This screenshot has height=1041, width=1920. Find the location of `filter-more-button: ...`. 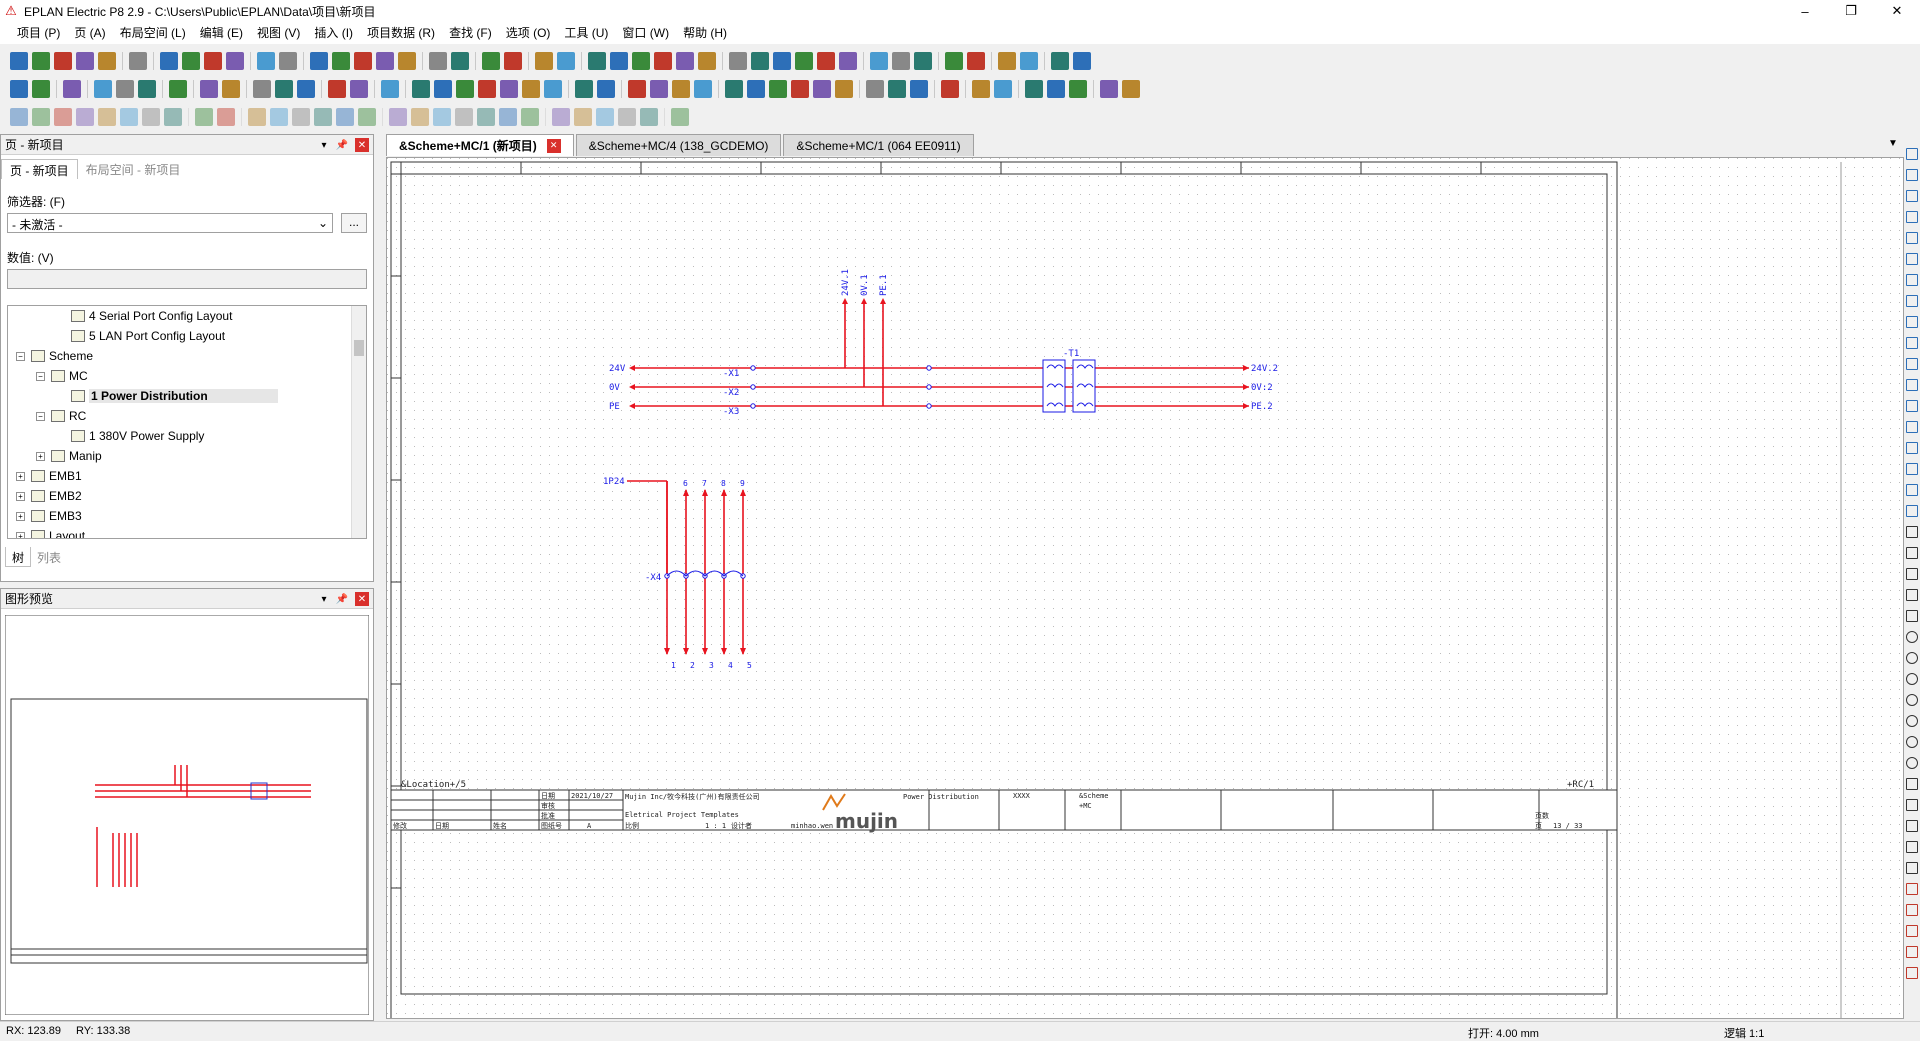

filter-more-button: ... is located at coordinates (354, 223).